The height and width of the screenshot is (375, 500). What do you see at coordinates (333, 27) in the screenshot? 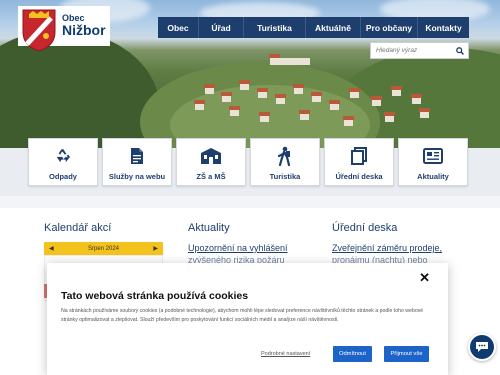
I see `nav-item-aktualne: Aktuálně` at bounding box center [333, 27].